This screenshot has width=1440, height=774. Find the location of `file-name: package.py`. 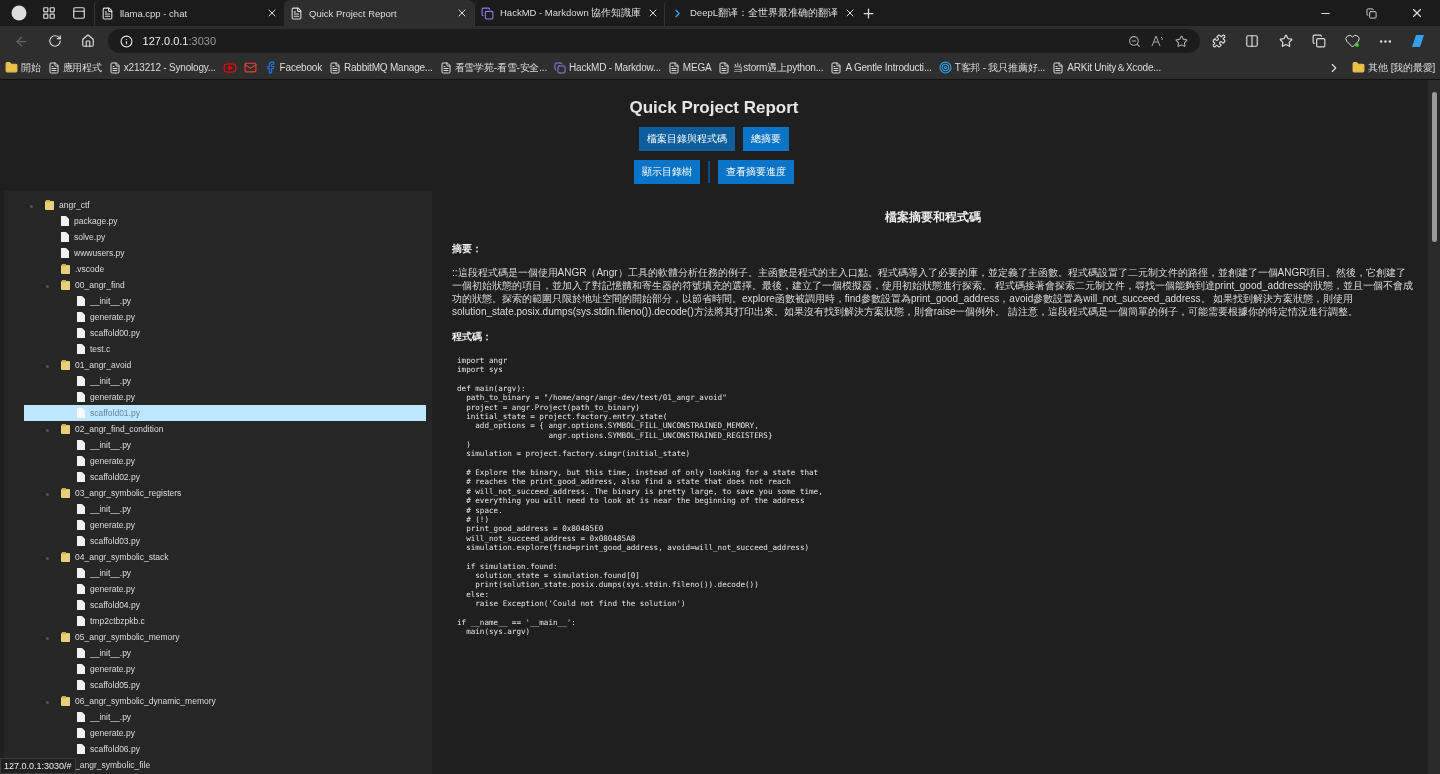

file-name: package.py is located at coordinates (96, 221).